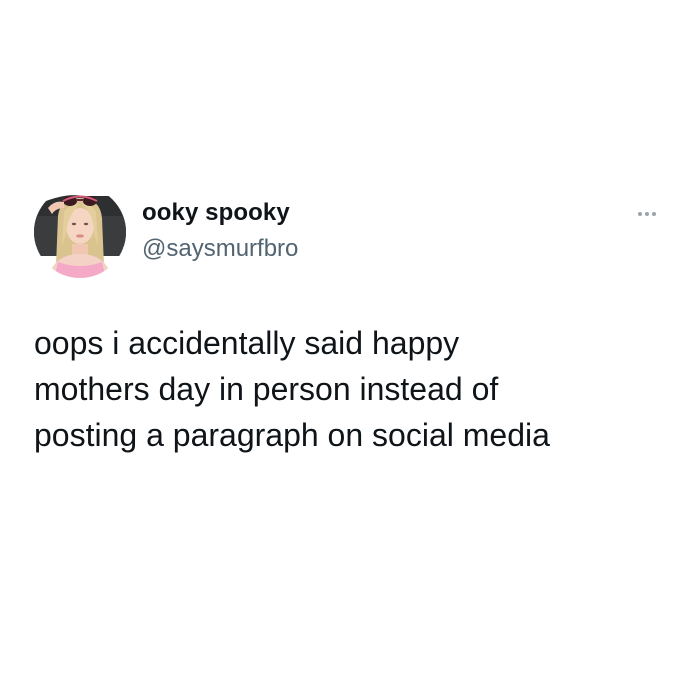 The image size is (700, 700). I want to click on profile-photo-icon, so click(80, 232).